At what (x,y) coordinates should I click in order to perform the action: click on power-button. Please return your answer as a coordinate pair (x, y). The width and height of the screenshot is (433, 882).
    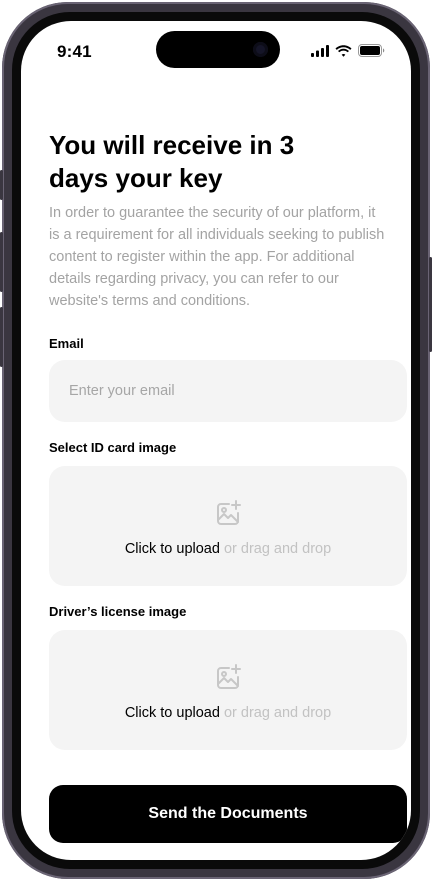
    Looking at the image, I should click on (430, 304).